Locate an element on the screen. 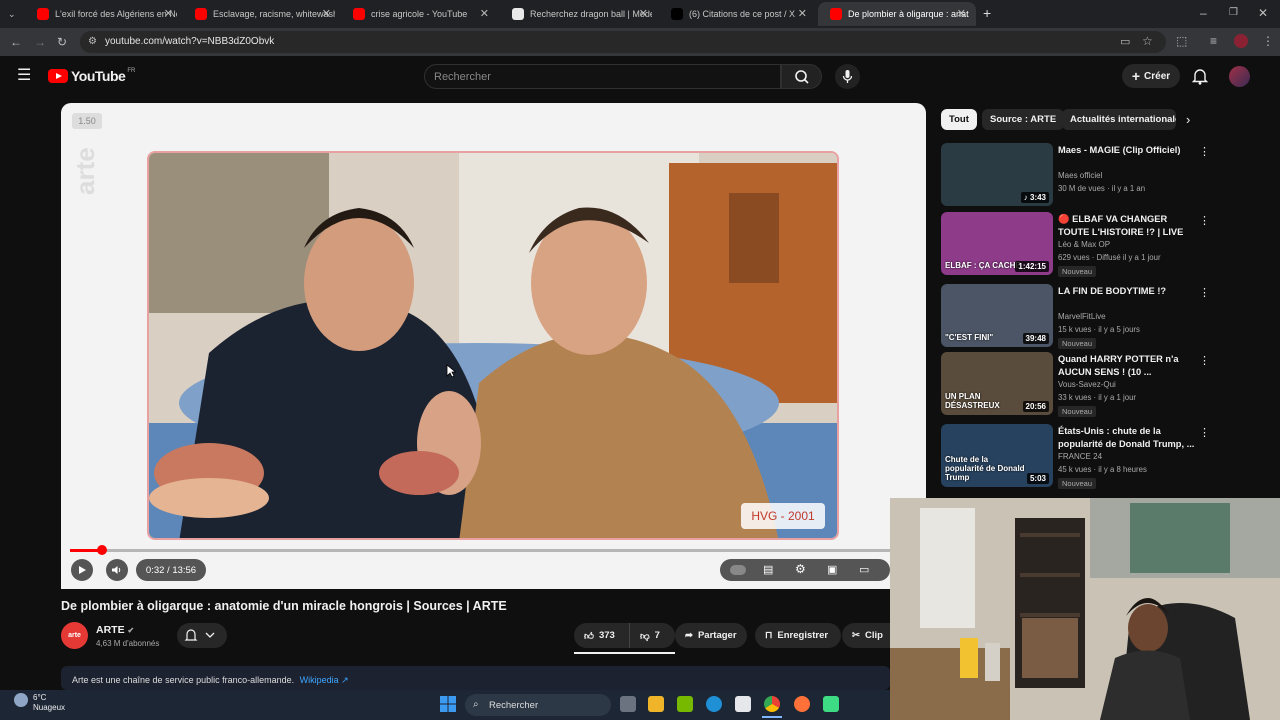 This screenshot has width=1280, height=720. browser-tab: Esclavage, racisme, whitewashin ✕ is located at coordinates (262, 14).